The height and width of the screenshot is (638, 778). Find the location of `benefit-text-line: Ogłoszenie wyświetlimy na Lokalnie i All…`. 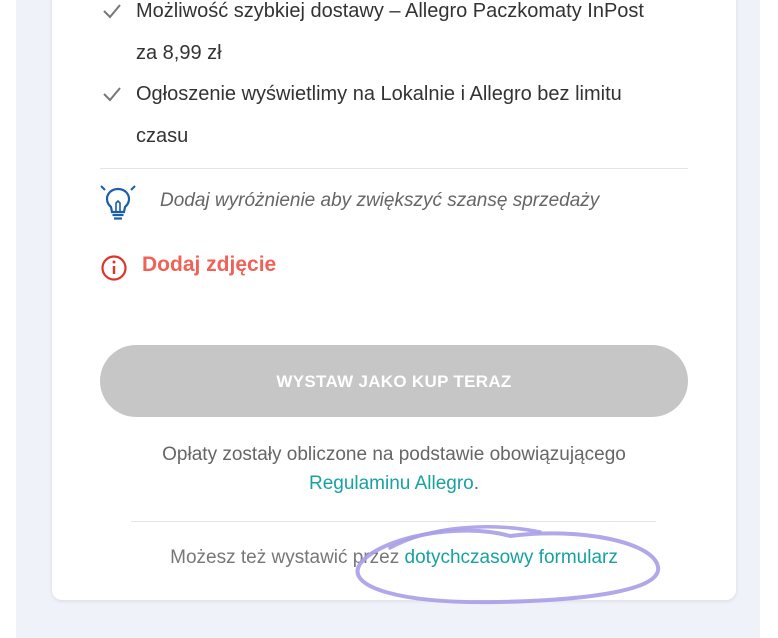

benefit-text-line: Ogłoszenie wyświetlimy na Lokalnie i All… is located at coordinates (379, 94).